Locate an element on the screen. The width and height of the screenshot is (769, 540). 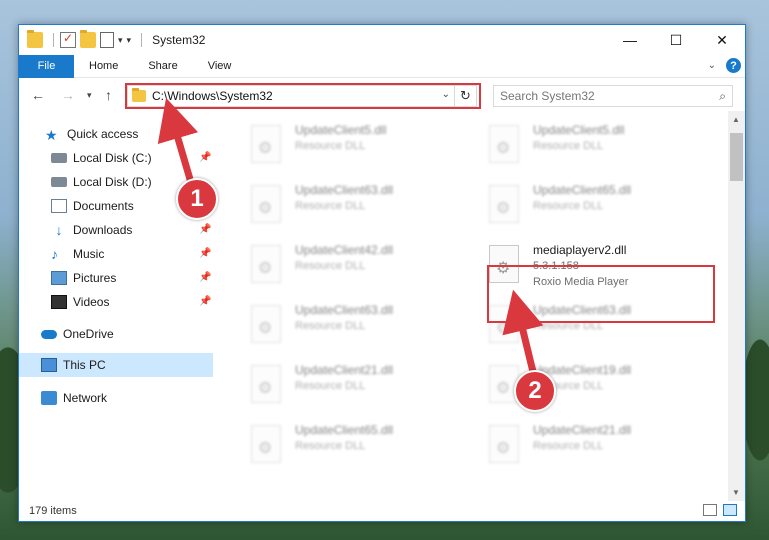
sidebar-item-label: Videos is located at coordinates (91, 302).